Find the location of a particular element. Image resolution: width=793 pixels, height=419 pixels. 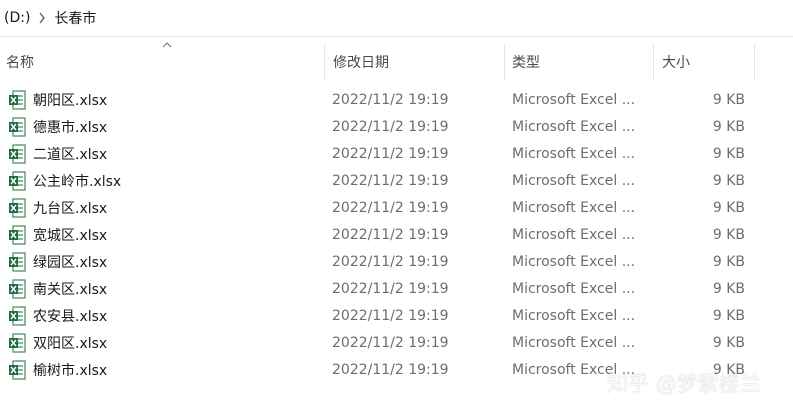

file-name-cell: 德惠市.xlsx is located at coordinates (57, 126).